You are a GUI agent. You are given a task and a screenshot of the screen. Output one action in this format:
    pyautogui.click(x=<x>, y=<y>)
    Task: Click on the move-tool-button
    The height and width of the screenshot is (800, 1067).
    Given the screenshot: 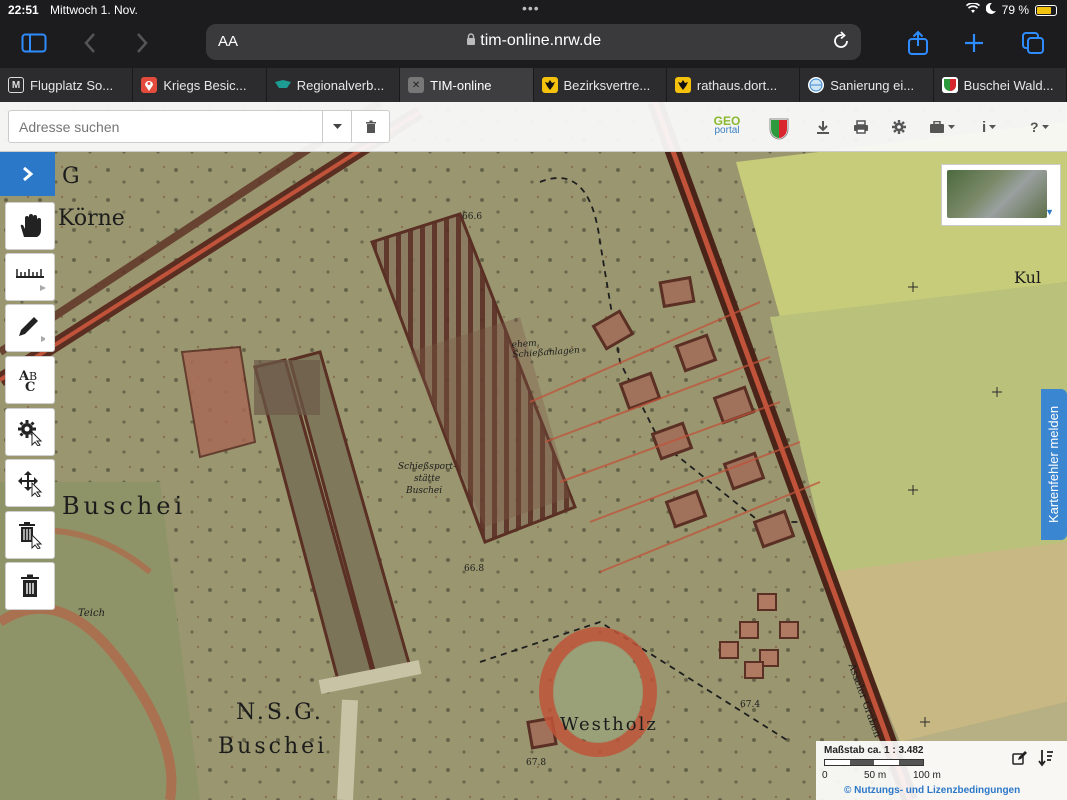 What is the action you would take?
    pyautogui.click(x=30, y=483)
    